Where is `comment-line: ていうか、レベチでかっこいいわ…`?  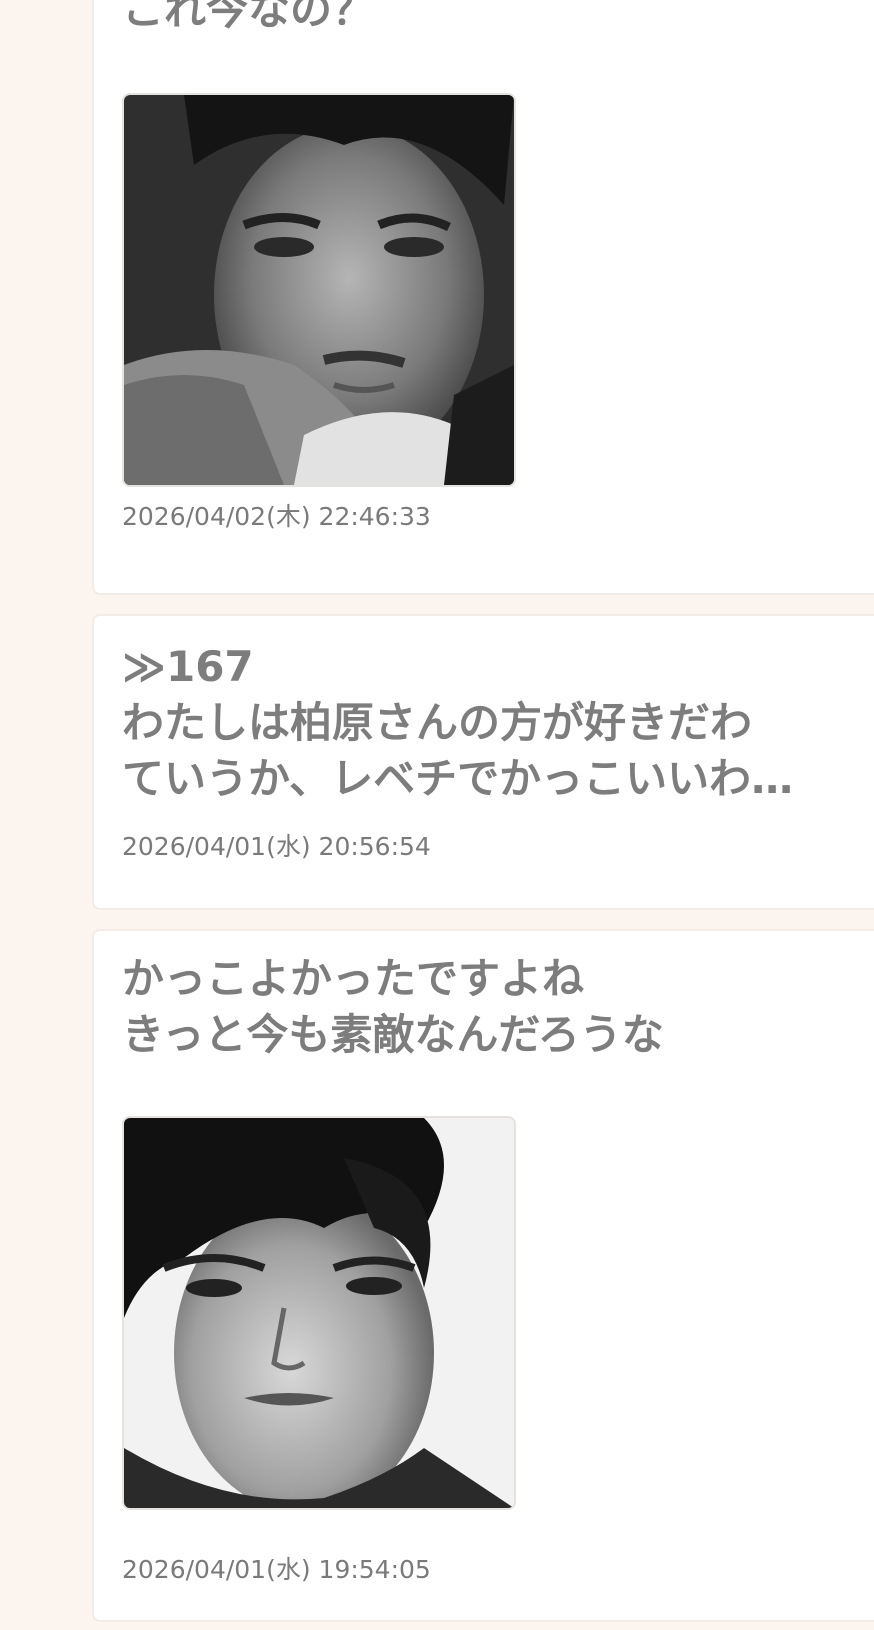 comment-line: ていうか、レベチでかっこいいわ… is located at coordinates (458, 778).